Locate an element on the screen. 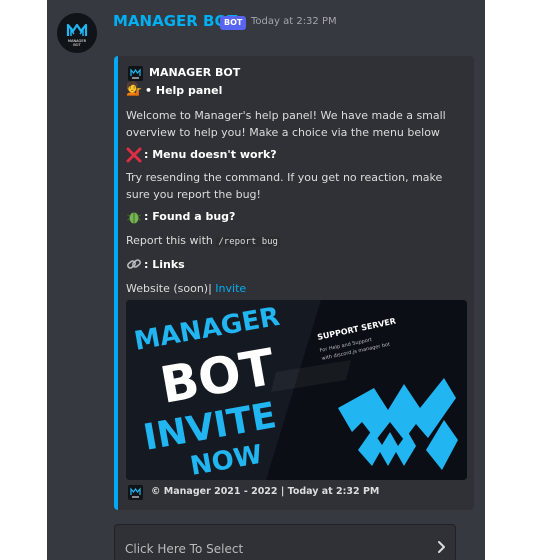 Image resolution: width=550 pixels, height=560 pixels. select-placeholder: Click Here To Select is located at coordinates (184, 549).